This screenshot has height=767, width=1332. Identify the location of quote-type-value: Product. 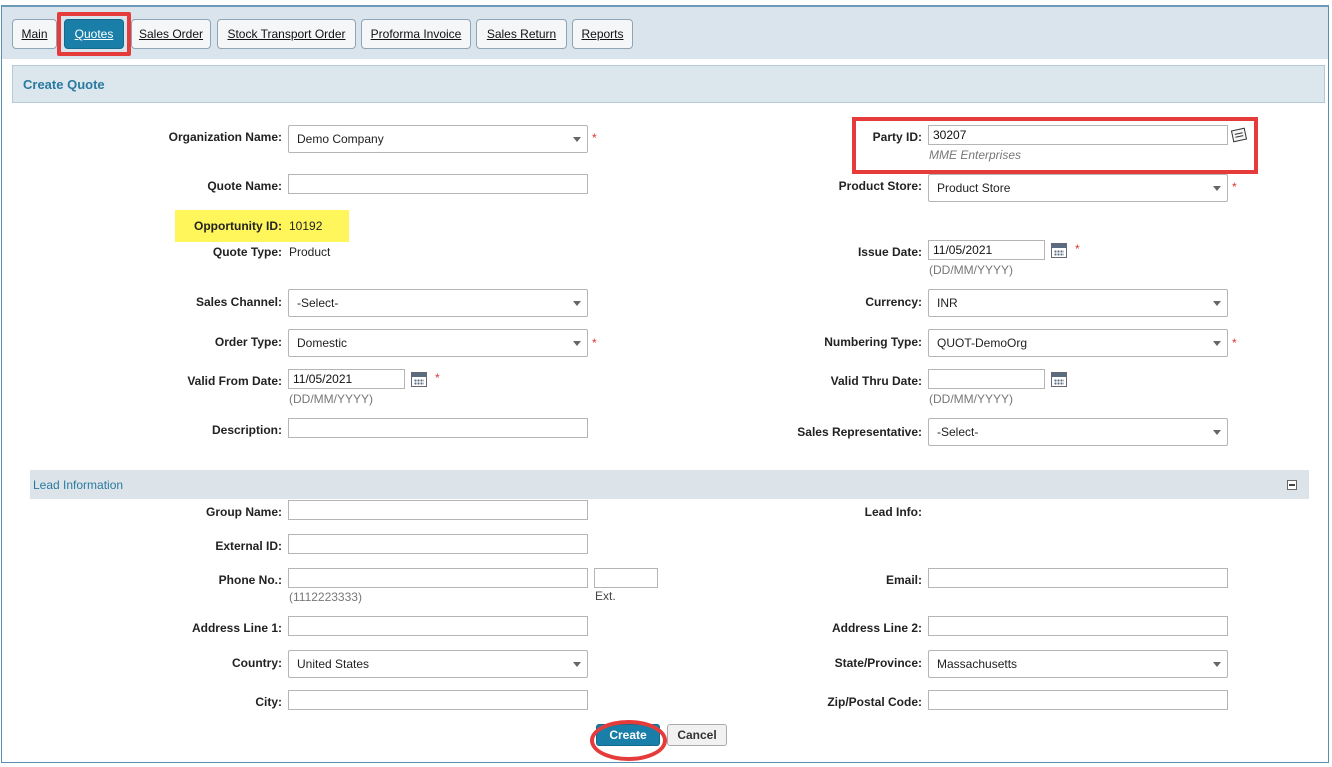
(310, 252).